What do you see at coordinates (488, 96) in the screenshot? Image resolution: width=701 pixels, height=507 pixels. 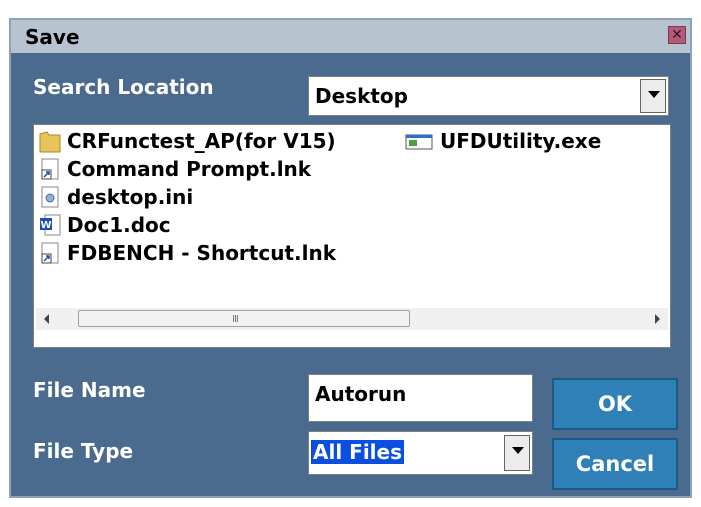 I see `search-location-dropdown: Desktop` at bounding box center [488, 96].